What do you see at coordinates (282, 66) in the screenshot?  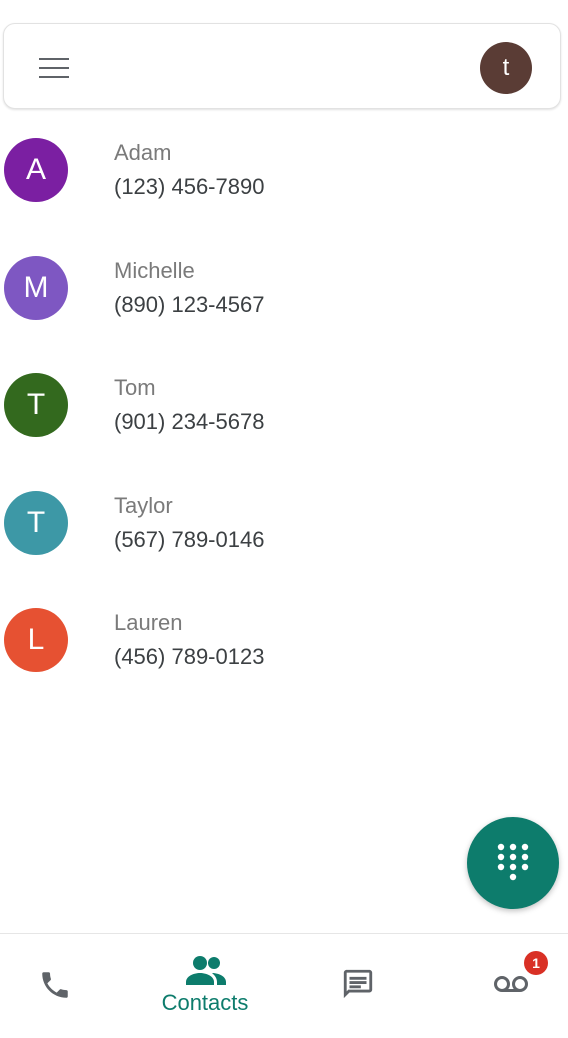 I see `search-bar` at bounding box center [282, 66].